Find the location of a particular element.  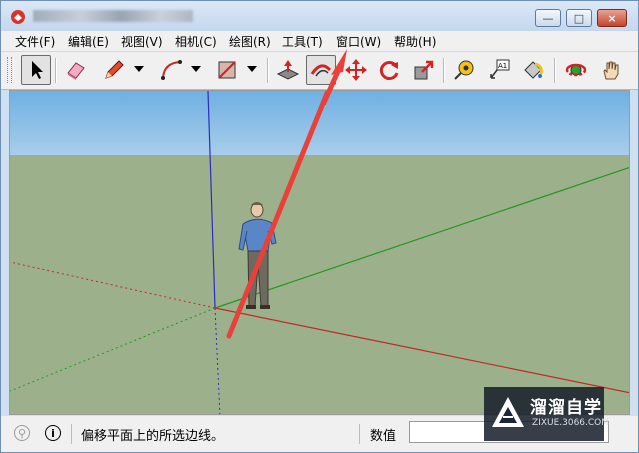

menu-draw: 绘图(R) is located at coordinates (250, 41).